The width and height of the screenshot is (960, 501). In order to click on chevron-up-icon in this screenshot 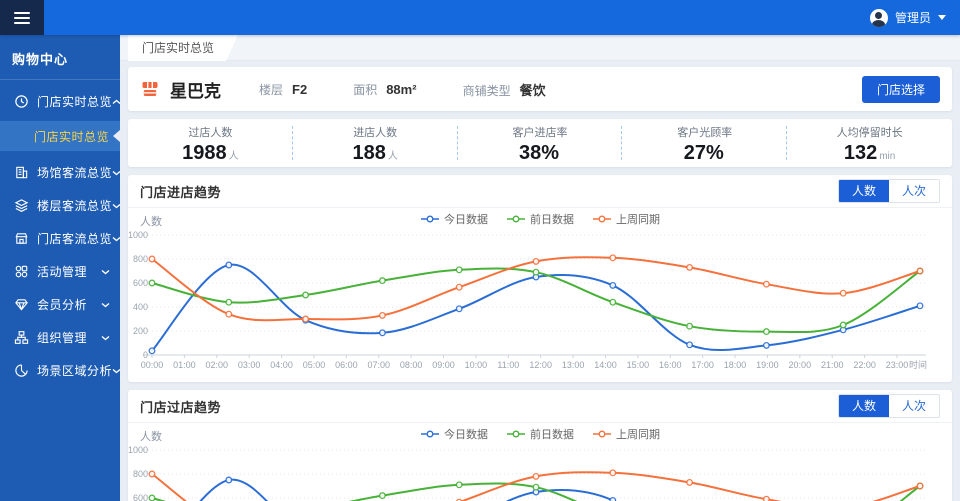, I will do `click(116, 101)`.